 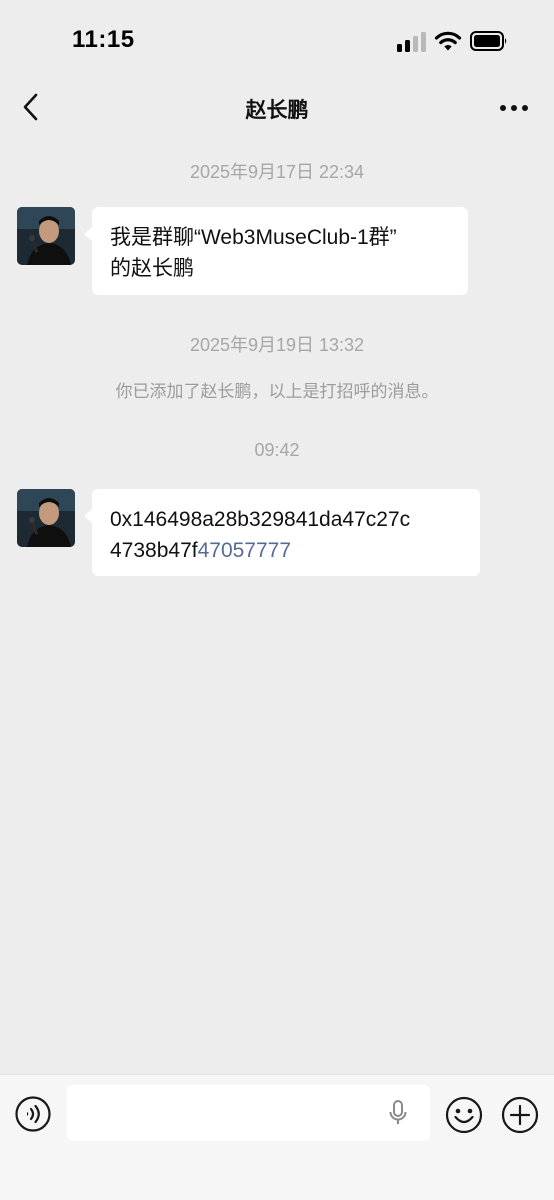 What do you see at coordinates (277, 450) in the screenshot?
I see `timestamp: 09:42` at bounding box center [277, 450].